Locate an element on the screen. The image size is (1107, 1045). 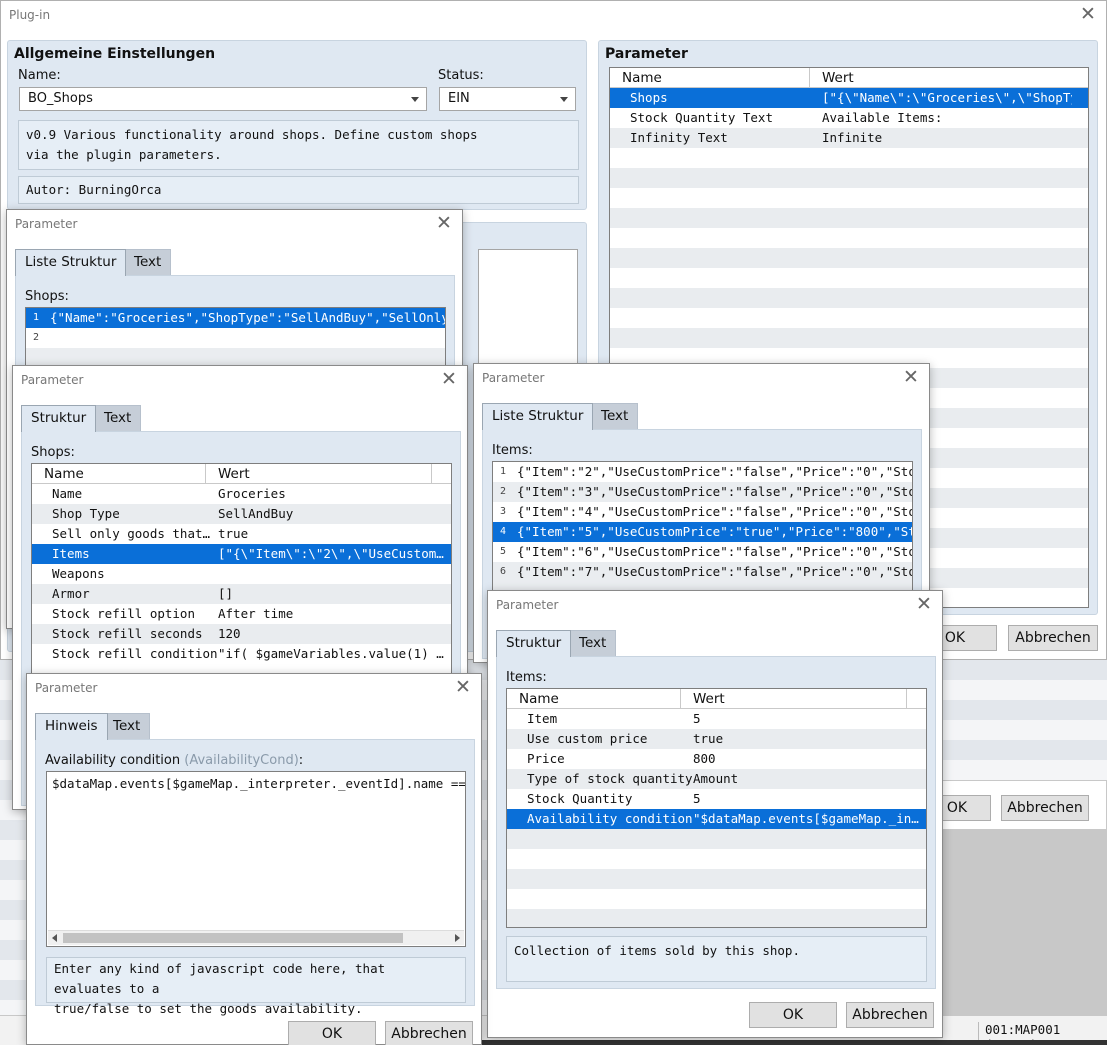
dialog-tabs: Liste Struktur Text is located at coordinates (165, 262).